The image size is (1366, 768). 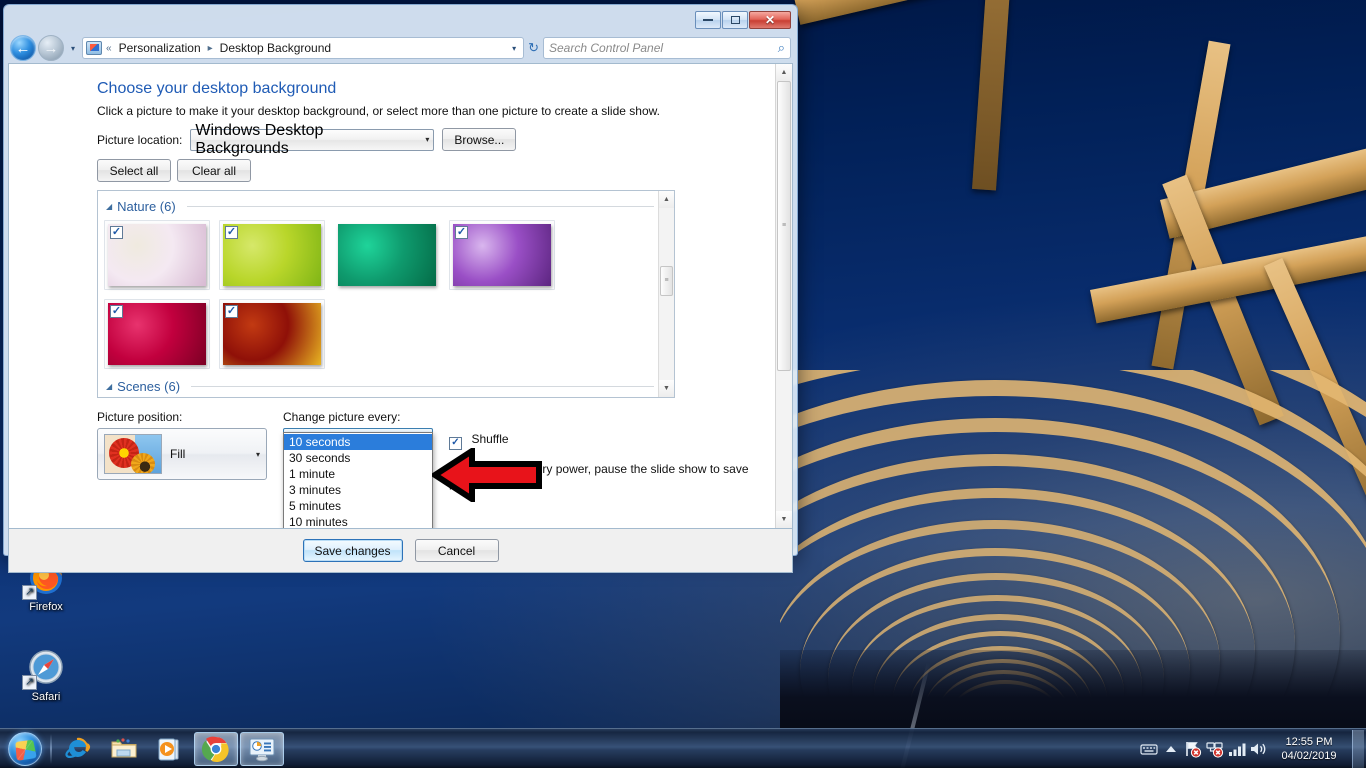 I want to click on window-scroll-track: ≡, so click(x=784, y=296).